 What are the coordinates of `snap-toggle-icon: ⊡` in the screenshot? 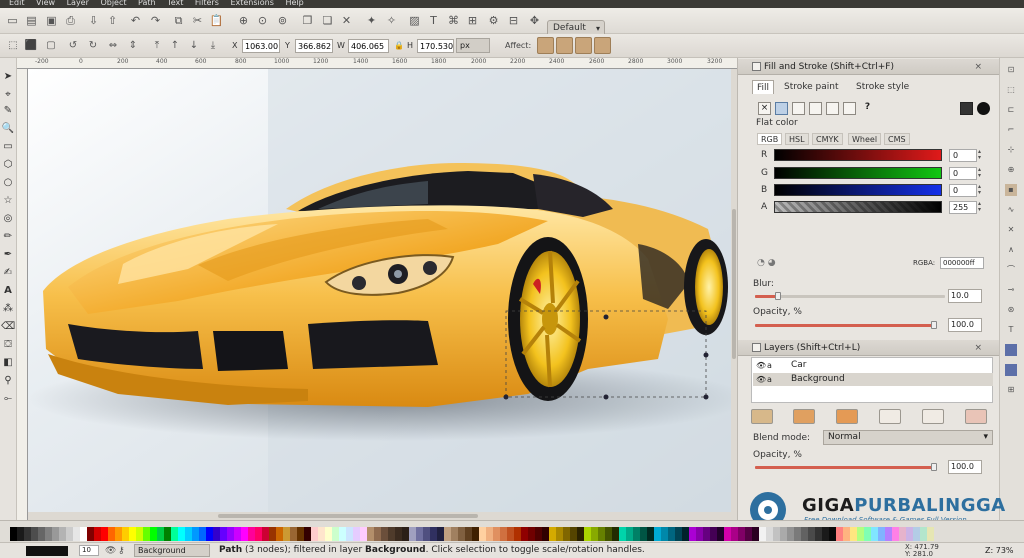 It's located at (1011, 70).